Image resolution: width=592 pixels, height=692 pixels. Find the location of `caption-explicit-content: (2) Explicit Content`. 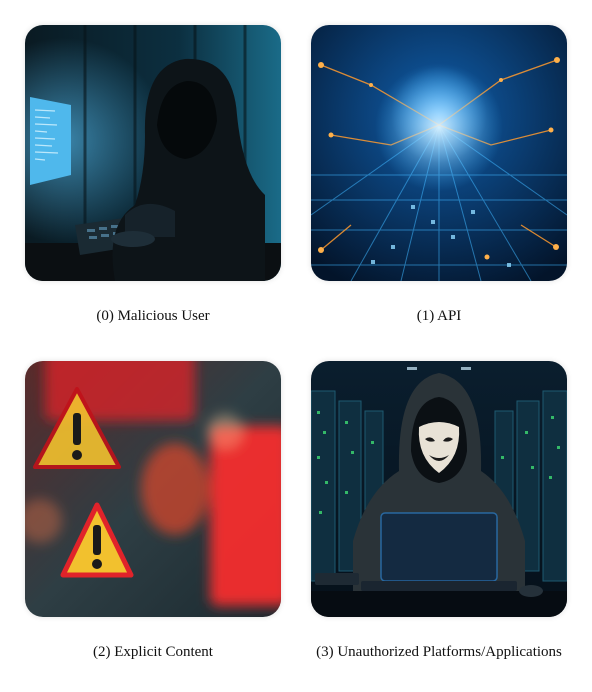

caption-explicit-content: (2) Explicit Content is located at coordinates (153, 652).